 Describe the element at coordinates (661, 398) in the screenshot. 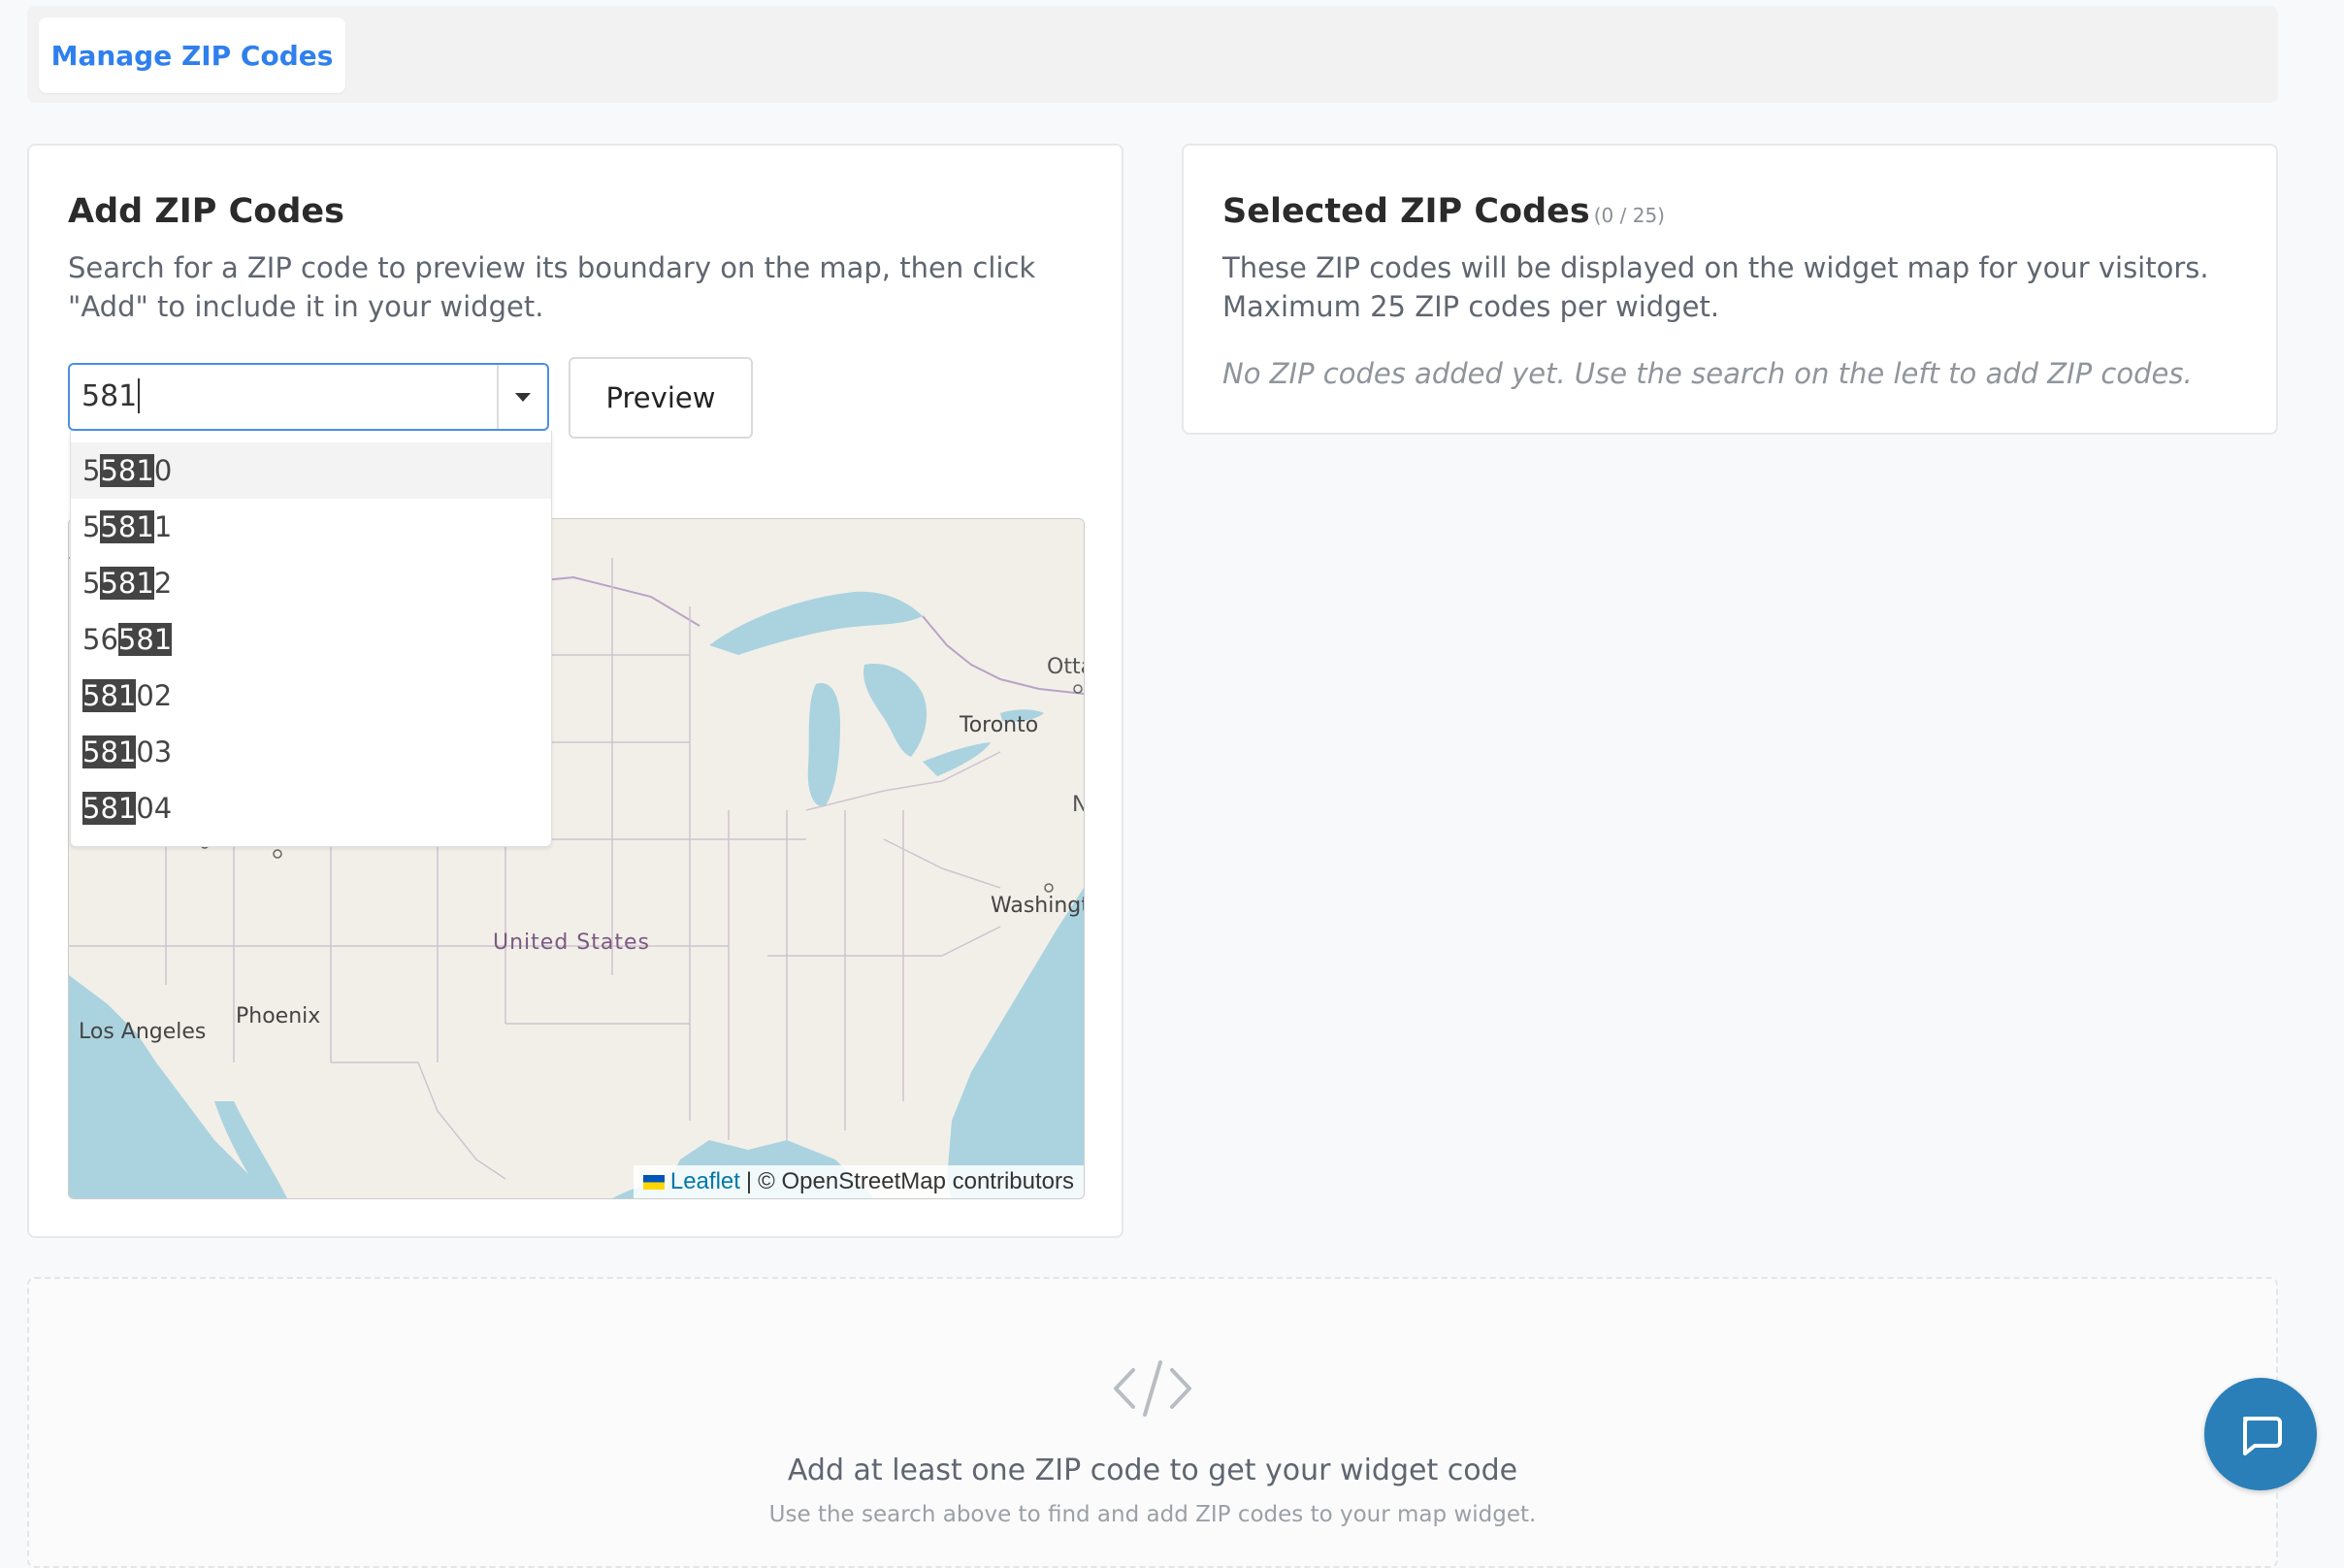

I see `preview-button: Preview` at that location.